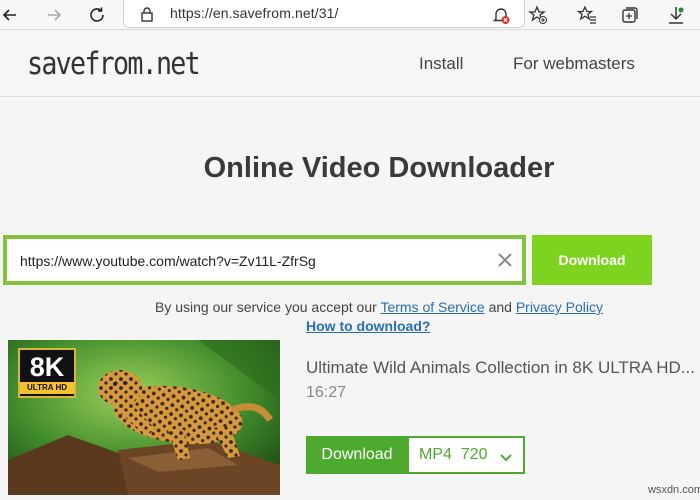 This screenshot has height=500, width=700. What do you see at coordinates (350, 64) in the screenshot?
I see `site-header: savefrom.net Install For webmasters` at bounding box center [350, 64].